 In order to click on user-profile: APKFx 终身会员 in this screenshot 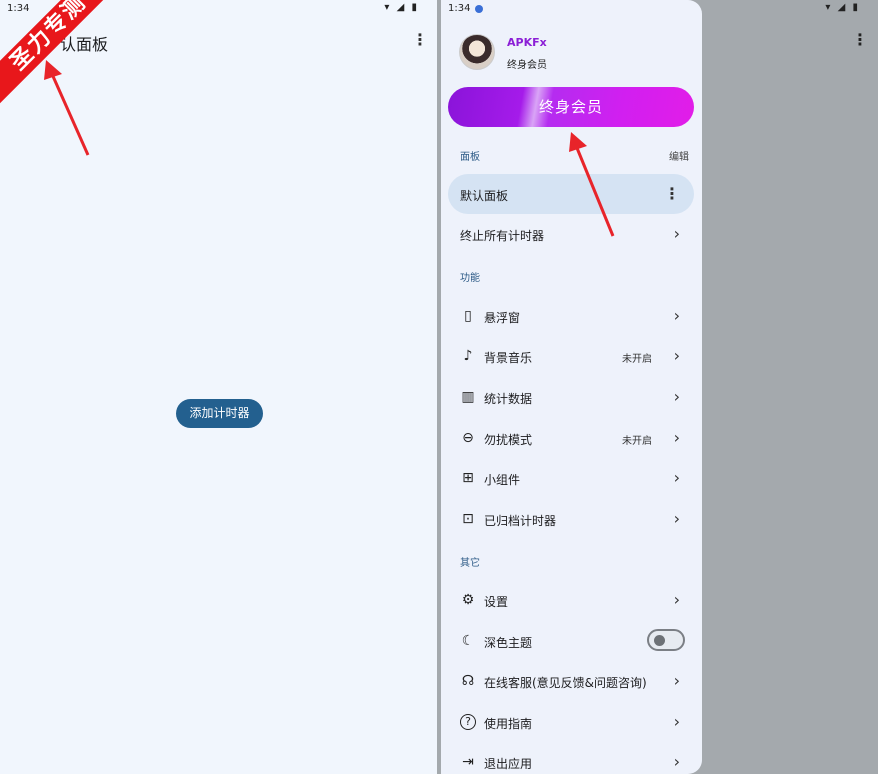, I will do `click(574, 54)`.